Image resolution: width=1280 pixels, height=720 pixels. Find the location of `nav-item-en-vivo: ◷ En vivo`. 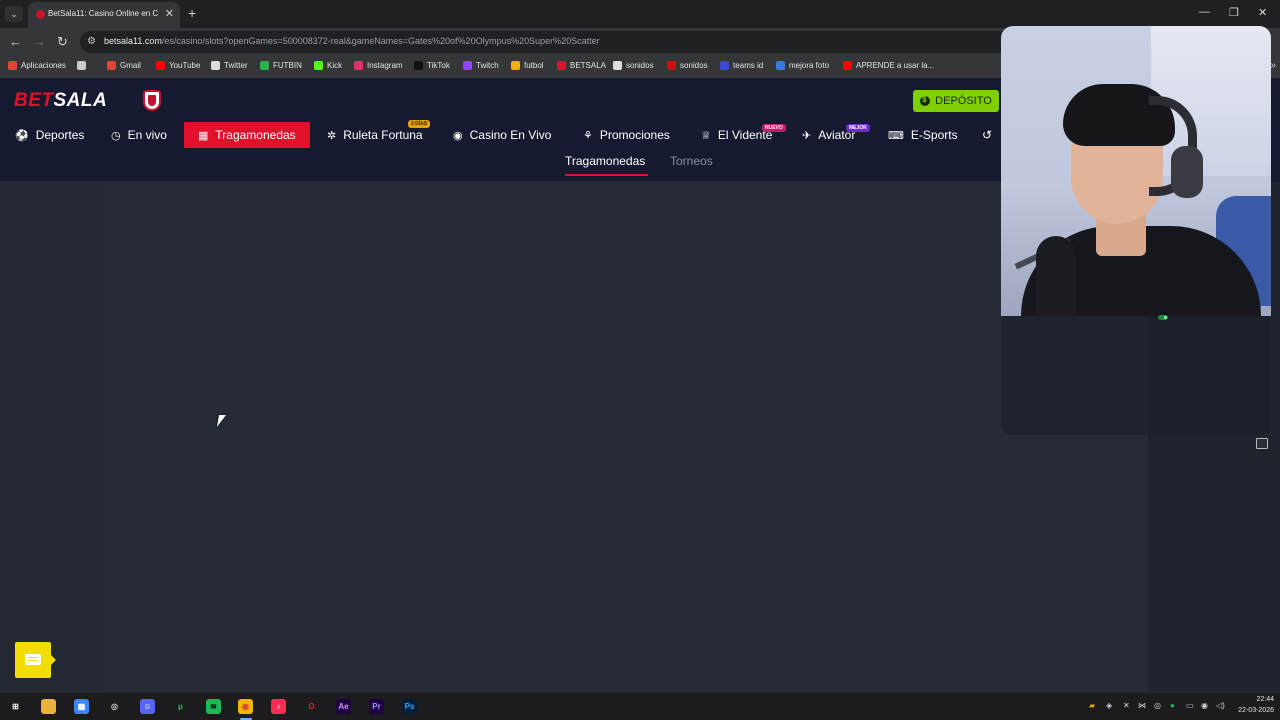

nav-item-en-vivo: ◷ En vivo is located at coordinates (139, 135).